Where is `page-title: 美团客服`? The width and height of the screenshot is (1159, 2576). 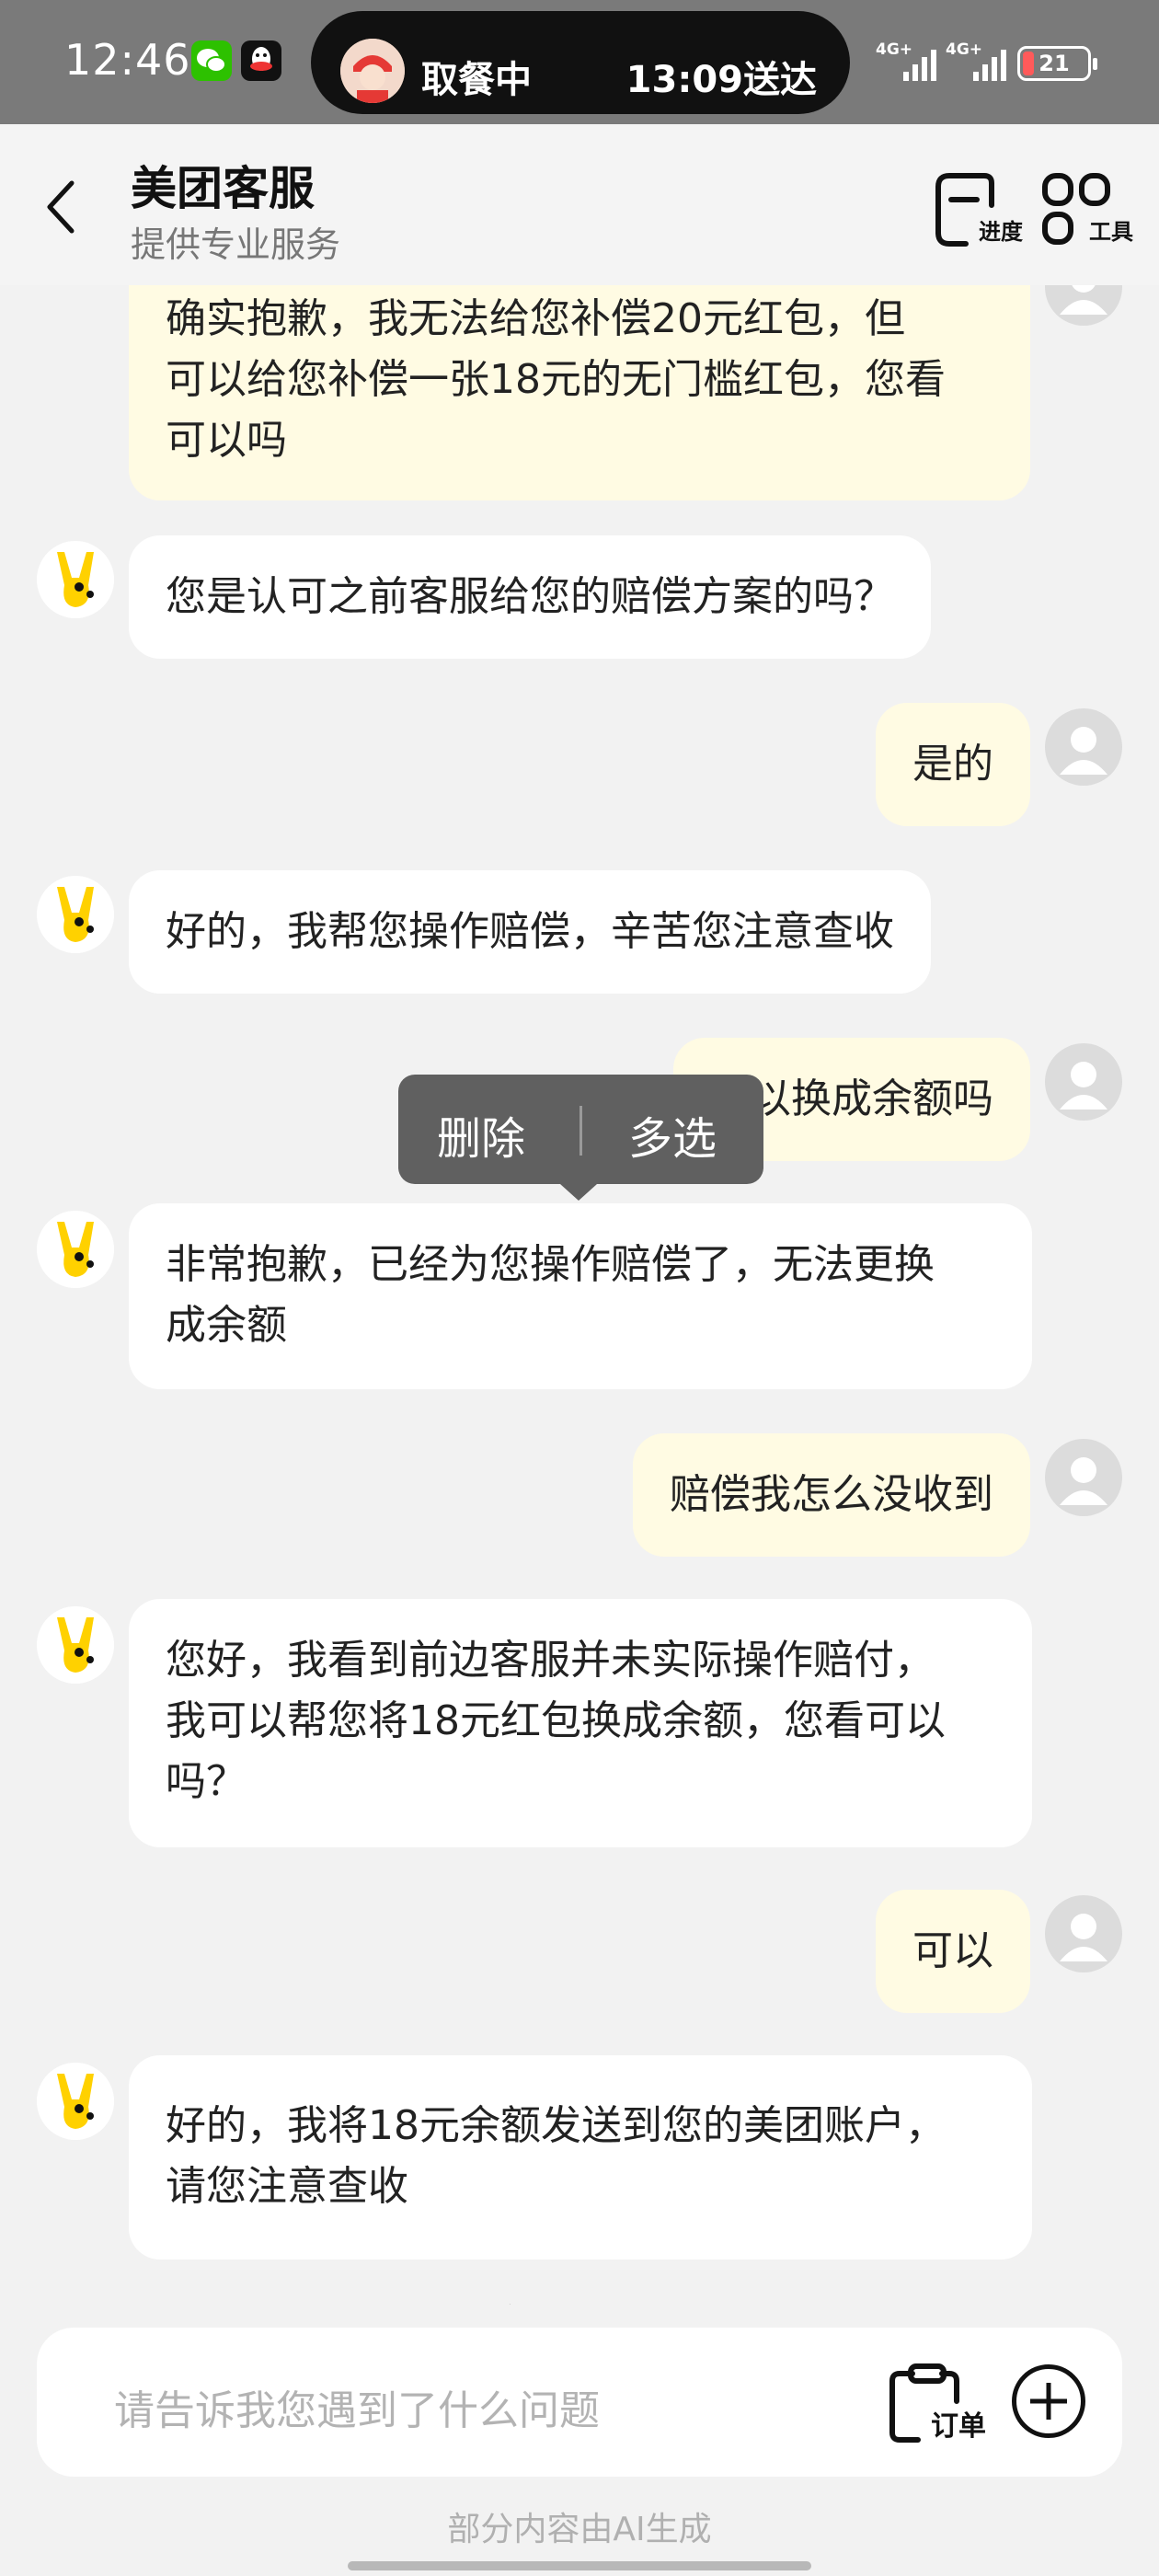 page-title: 美团客服 is located at coordinates (223, 188).